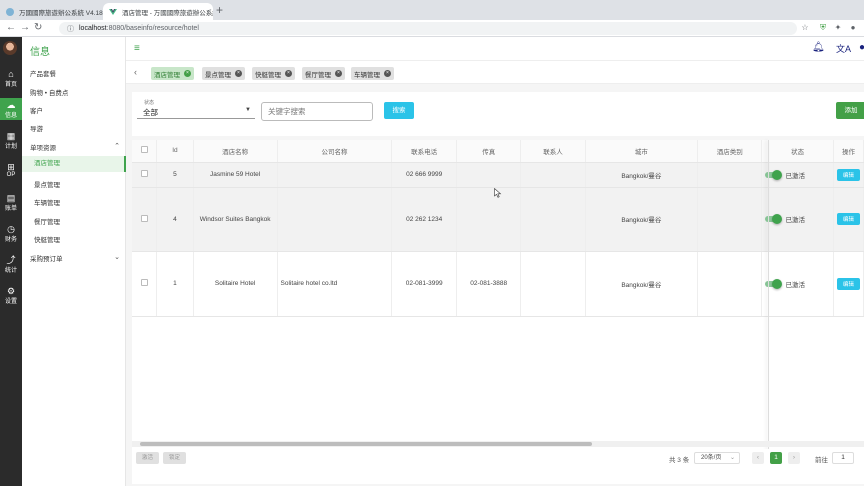 This screenshot has width=864, height=486. Describe the element at coordinates (219, 10) in the screenshot. I see `new-tab-icon: +` at that location.